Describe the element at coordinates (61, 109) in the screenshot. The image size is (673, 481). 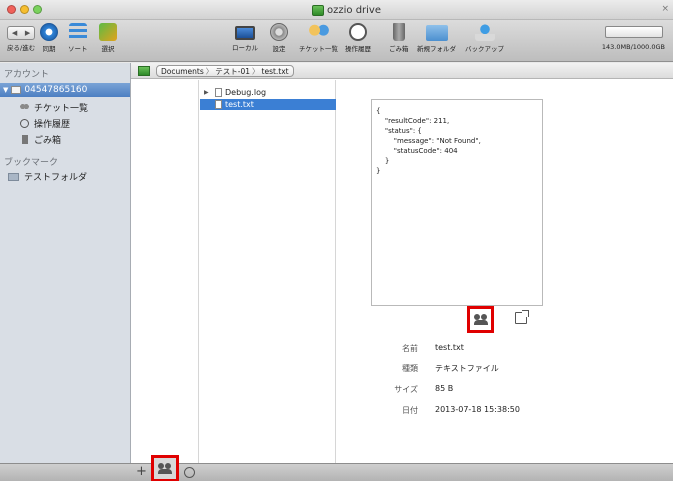
I see `sidebar-item-label: チケット一覧` at that location.